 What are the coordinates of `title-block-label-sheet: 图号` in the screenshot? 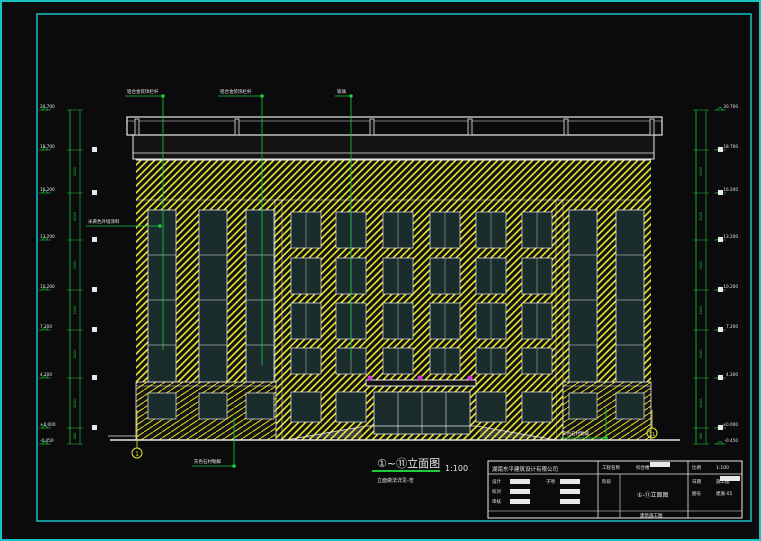 It's located at (696, 494).